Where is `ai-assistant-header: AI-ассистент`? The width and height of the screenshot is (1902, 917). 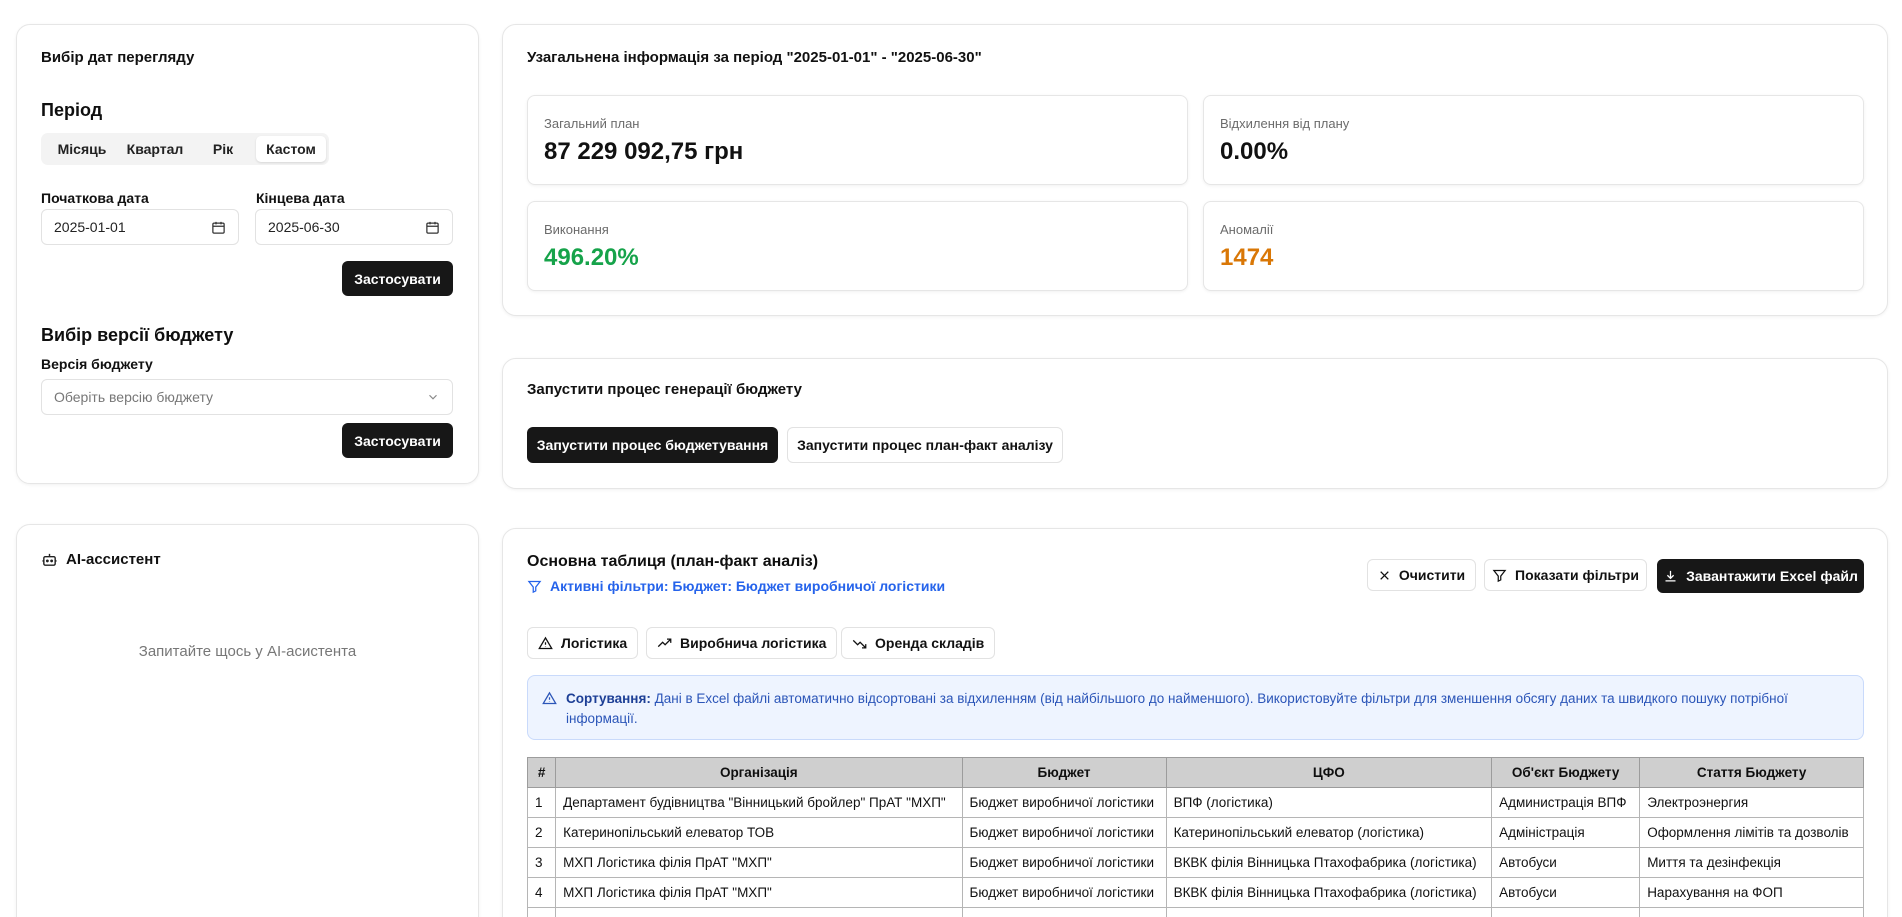 ai-assistant-header: AI-ассистент is located at coordinates (101, 559).